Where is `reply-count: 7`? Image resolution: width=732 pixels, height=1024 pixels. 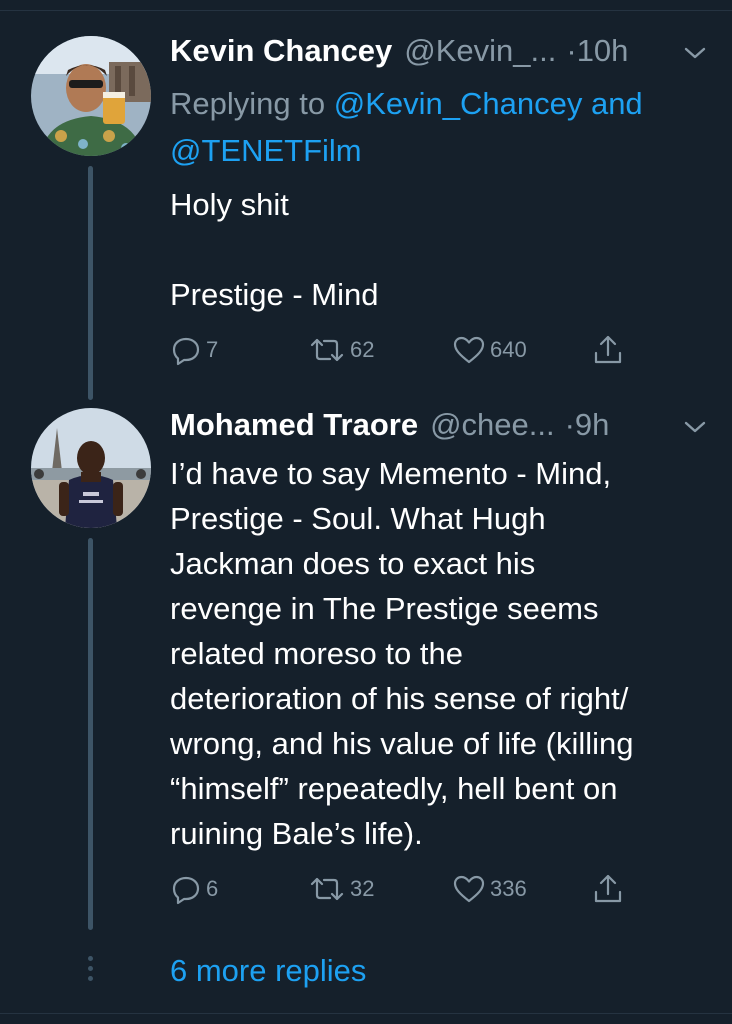
reply-count: 7 is located at coordinates (212, 349).